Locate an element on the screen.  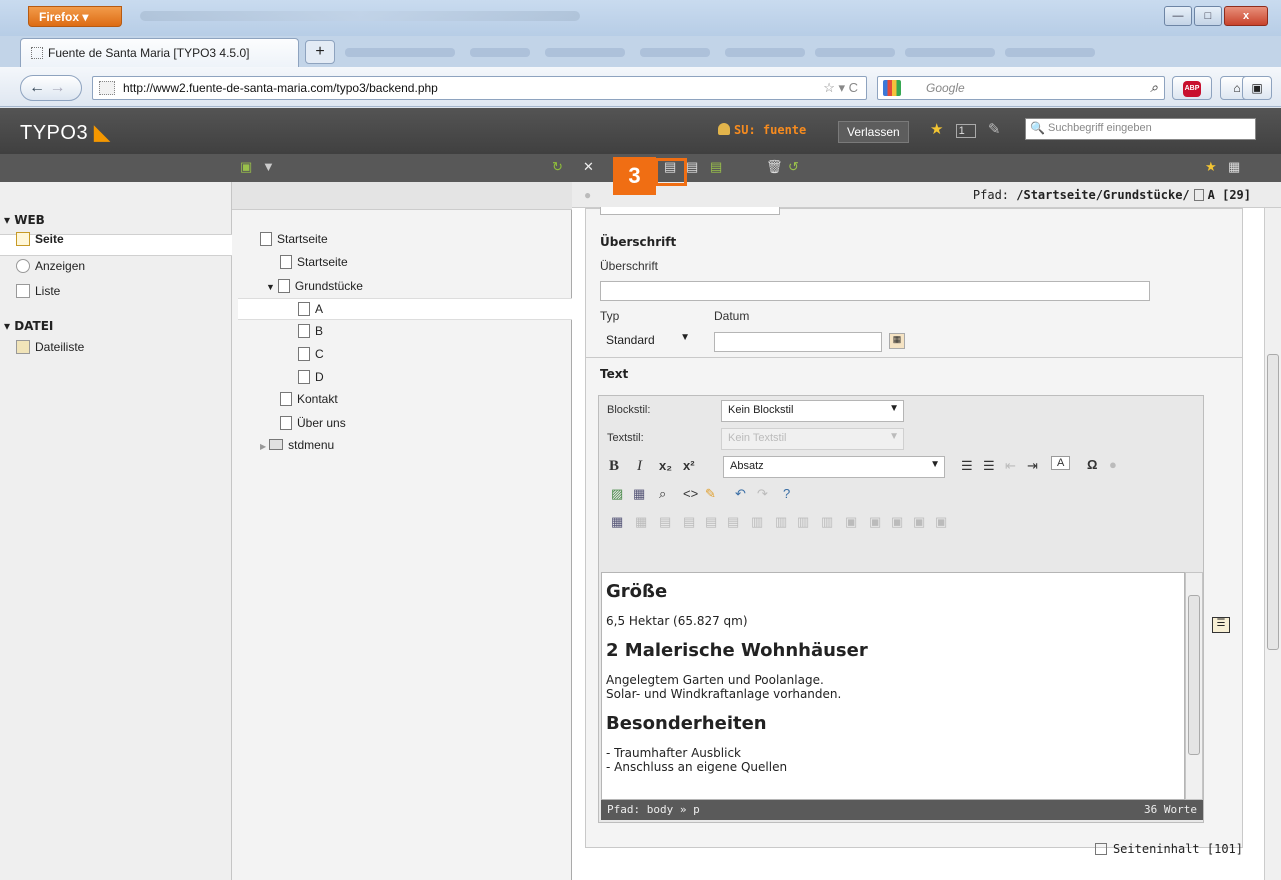
expand-arrow-icon: ▼ is located at coordinates (270, 287).